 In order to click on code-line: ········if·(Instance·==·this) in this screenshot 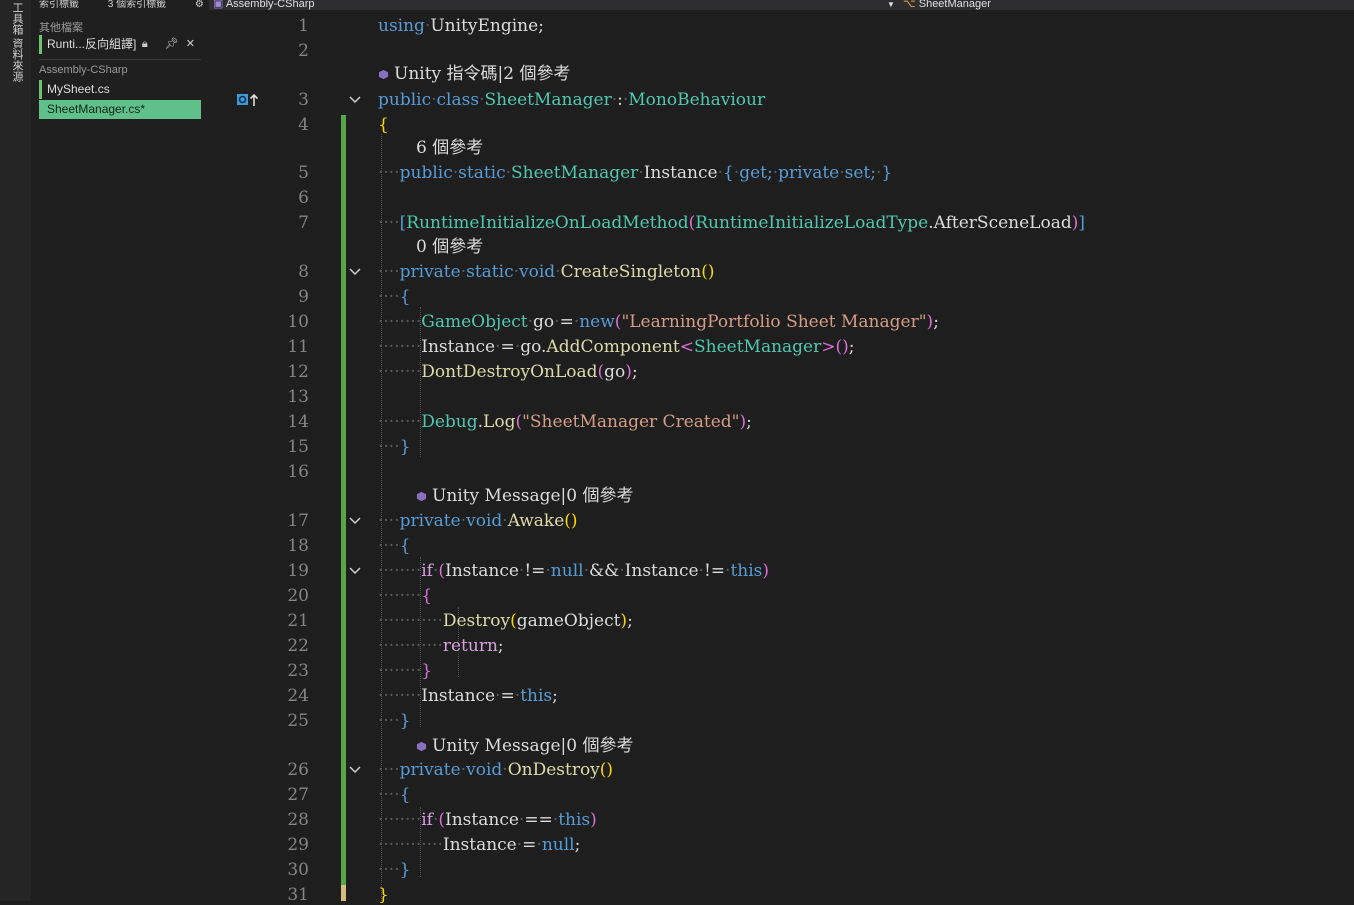, I will do `click(487, 820)`.